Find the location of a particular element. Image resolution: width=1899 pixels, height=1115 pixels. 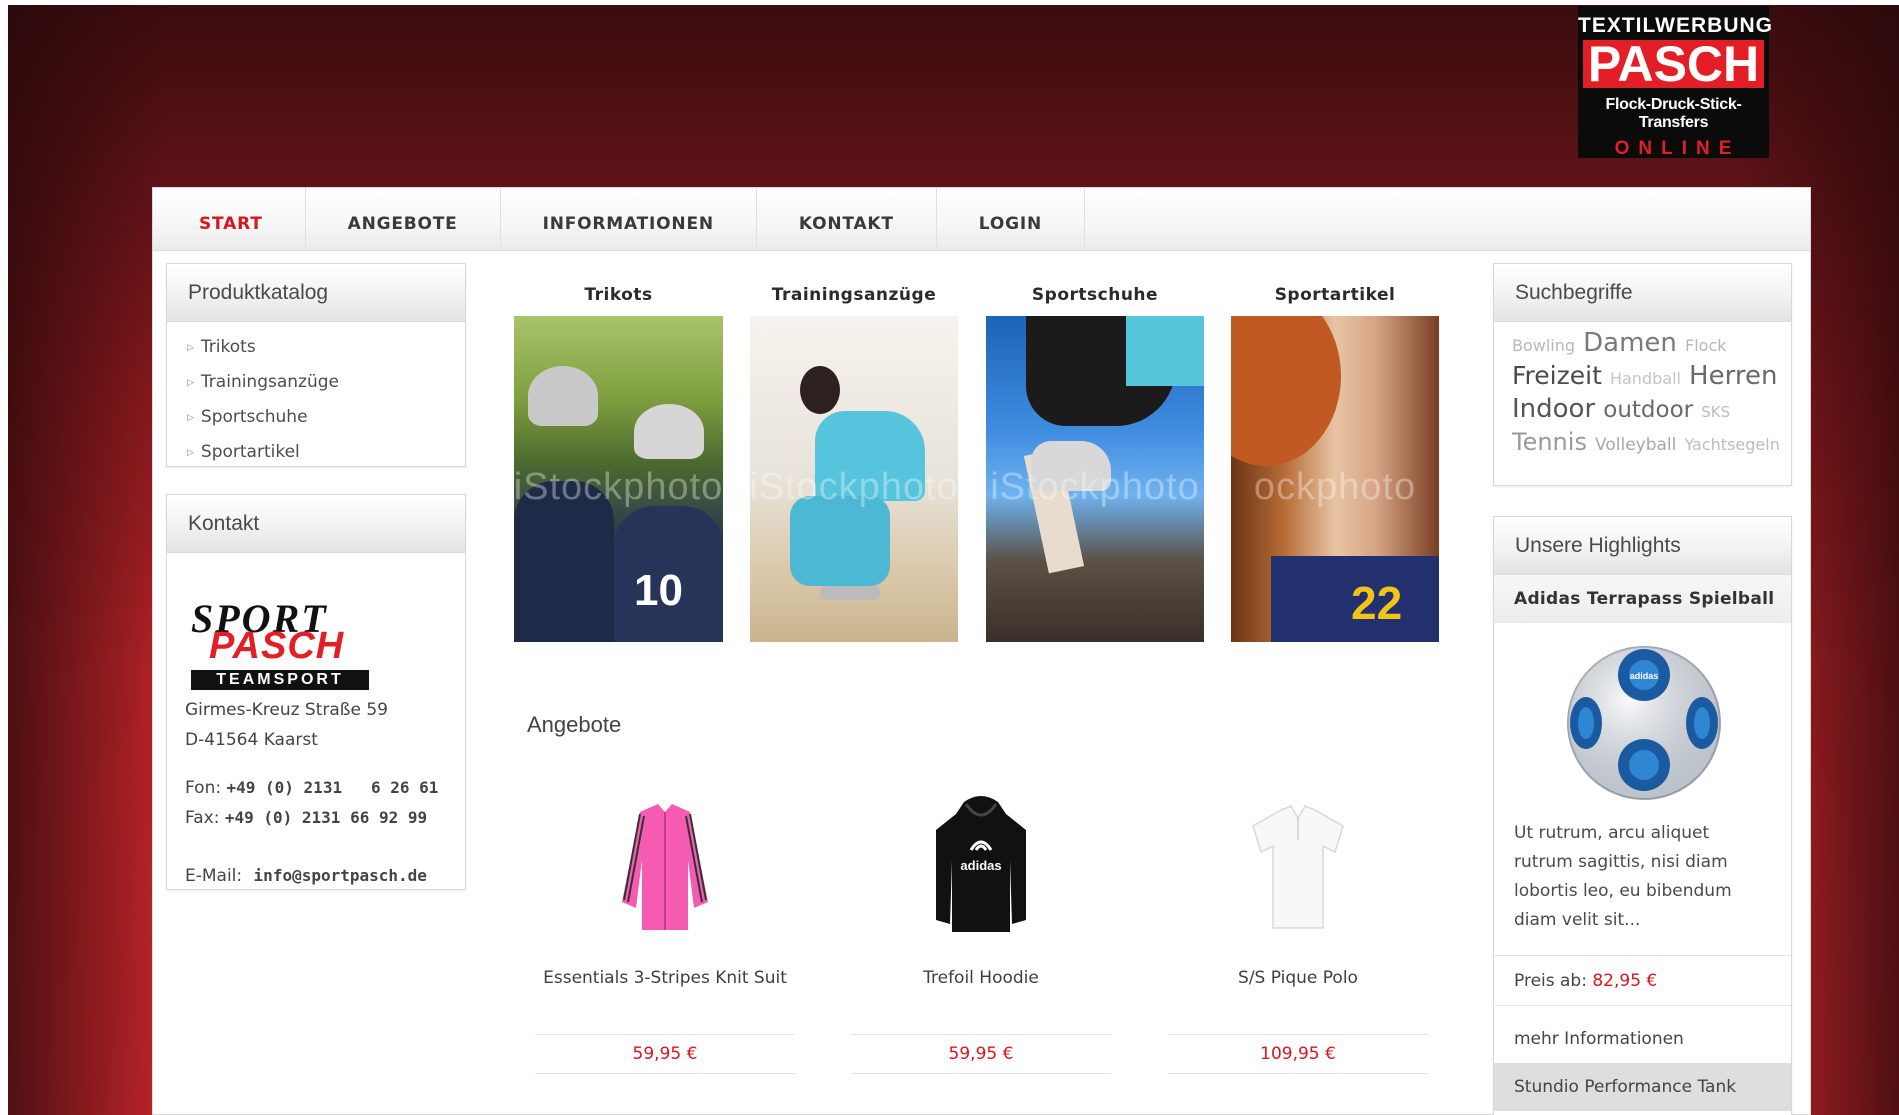

offer-name: Essentials 3-Stripes Knit Suit is located at coordinates (665, 983).